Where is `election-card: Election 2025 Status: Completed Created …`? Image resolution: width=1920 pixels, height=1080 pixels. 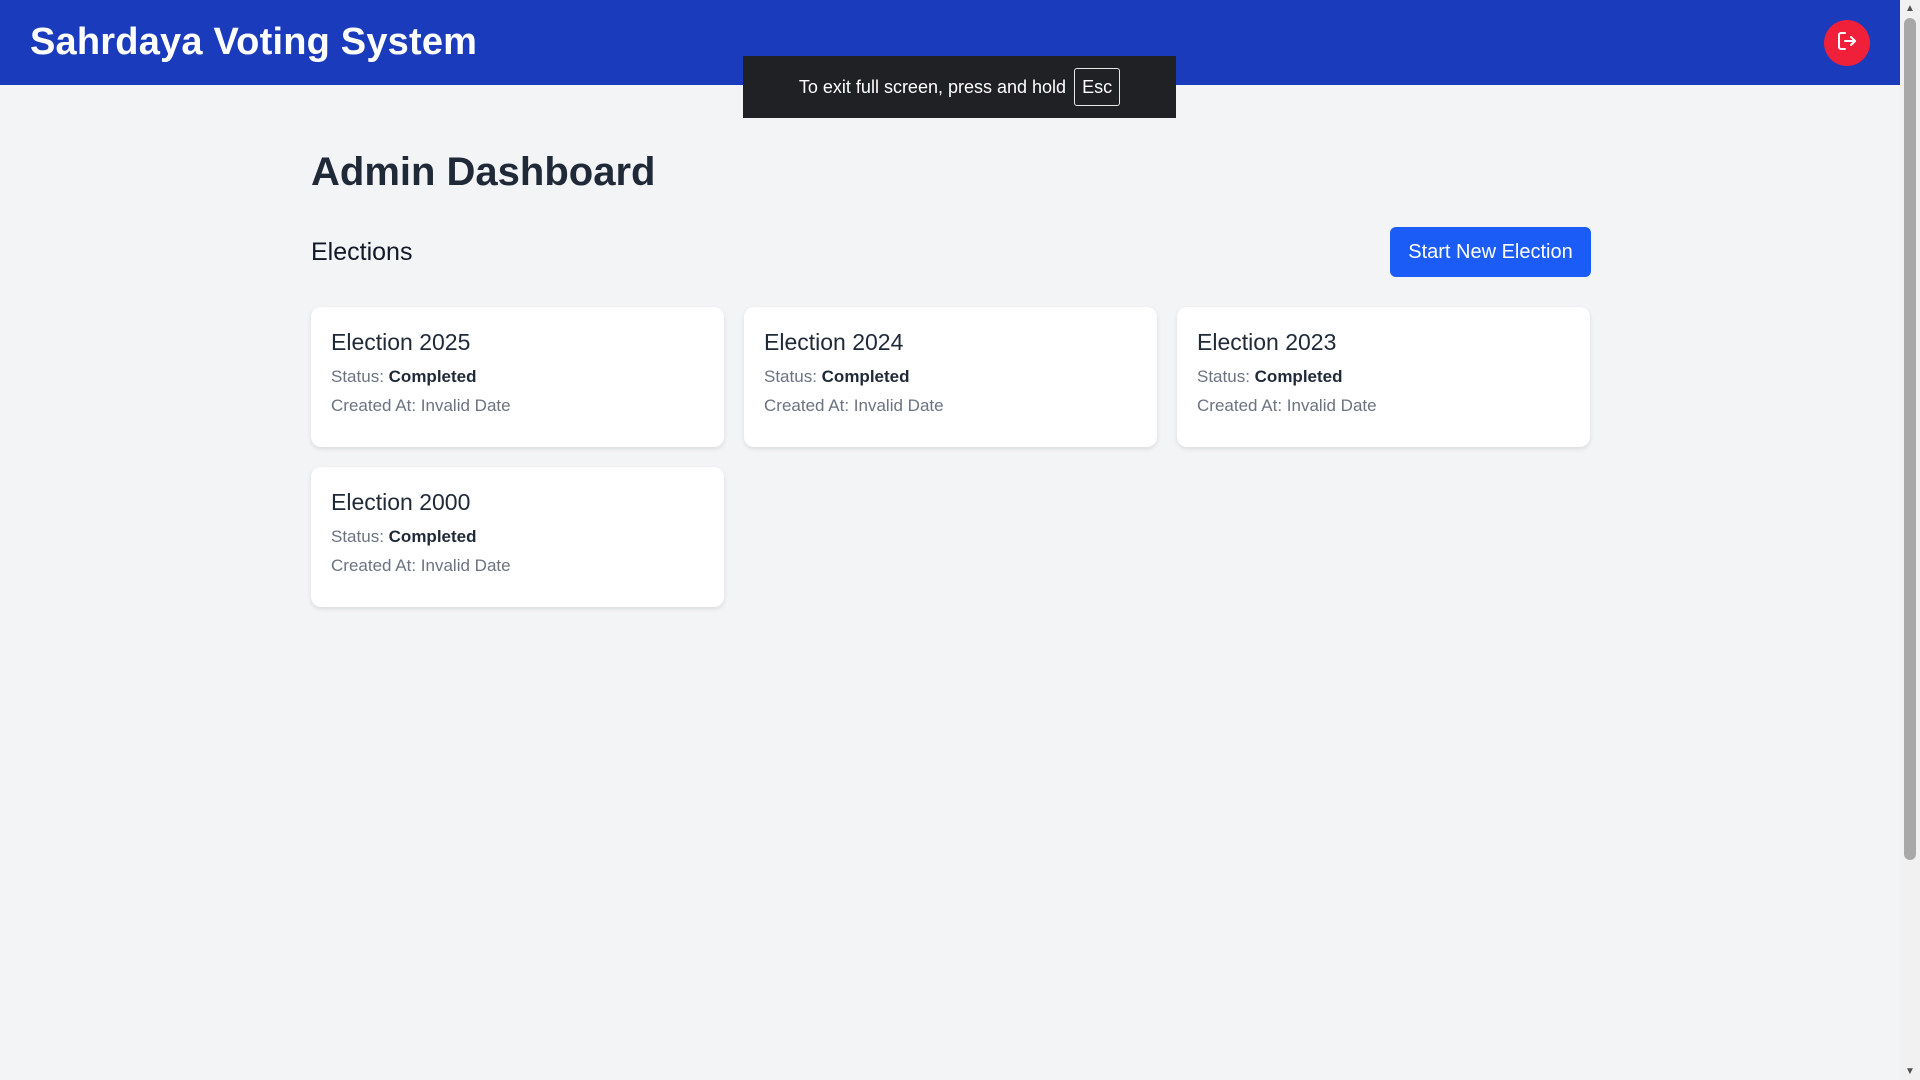 election-card: Election 2025 Status: Completed Created … is located at coordinates (517, 377).